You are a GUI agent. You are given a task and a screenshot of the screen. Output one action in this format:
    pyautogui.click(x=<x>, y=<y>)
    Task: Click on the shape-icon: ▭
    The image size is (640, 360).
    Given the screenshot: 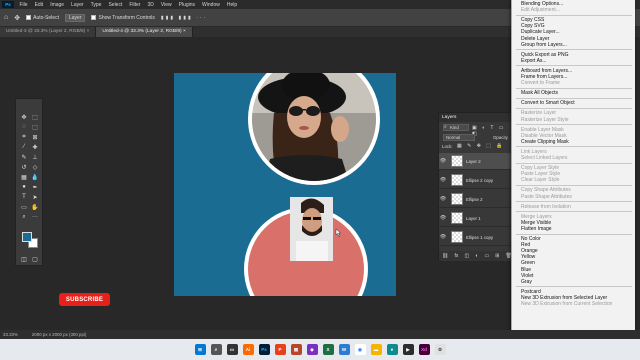 What is the action you would take?
    pyautogui.click(x=24, y=207)
    